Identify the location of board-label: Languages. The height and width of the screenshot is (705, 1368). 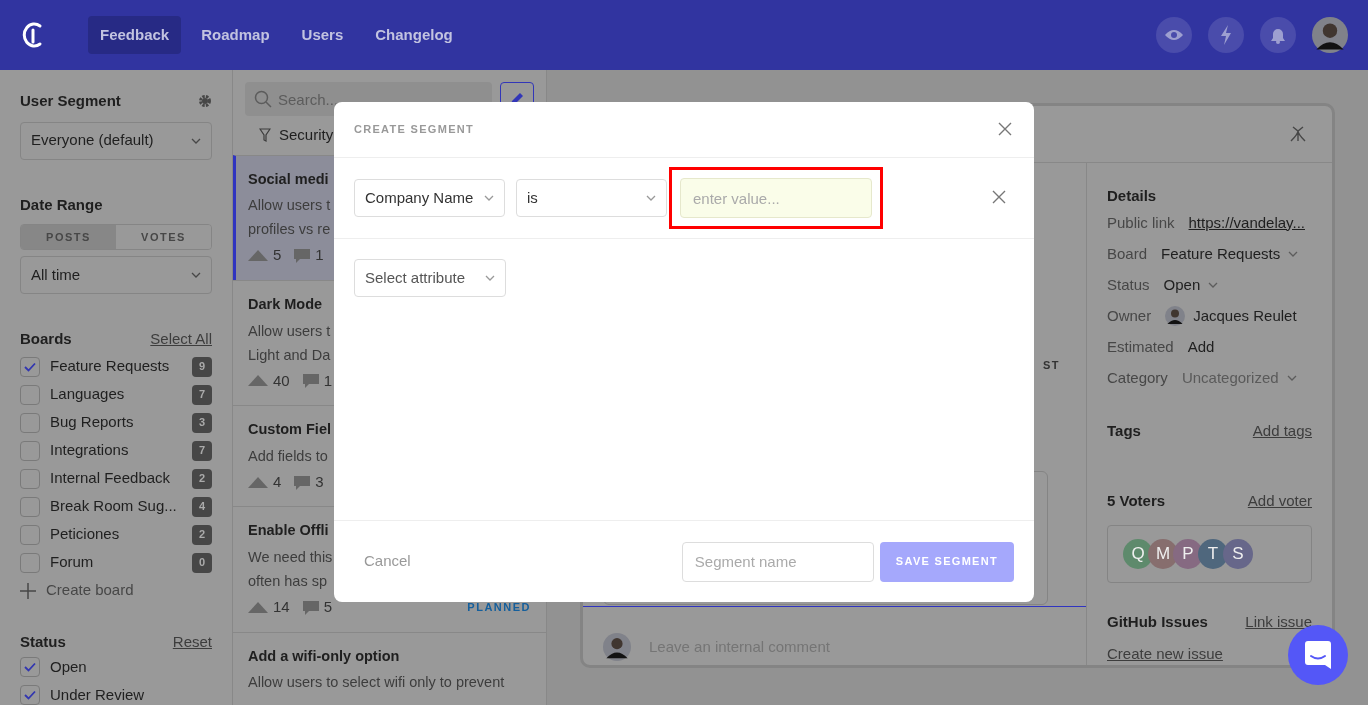
(88, 394).